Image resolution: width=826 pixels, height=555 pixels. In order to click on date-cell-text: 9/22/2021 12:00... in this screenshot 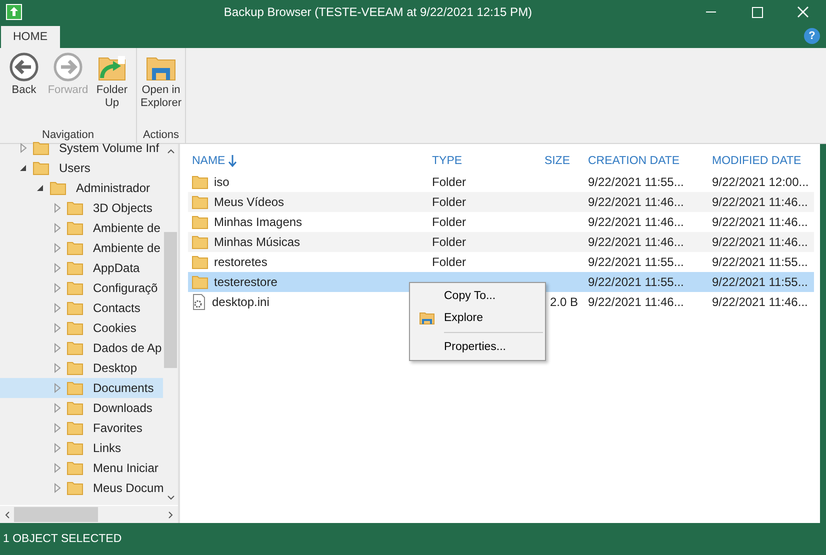, I will do `click(760, 182)`.